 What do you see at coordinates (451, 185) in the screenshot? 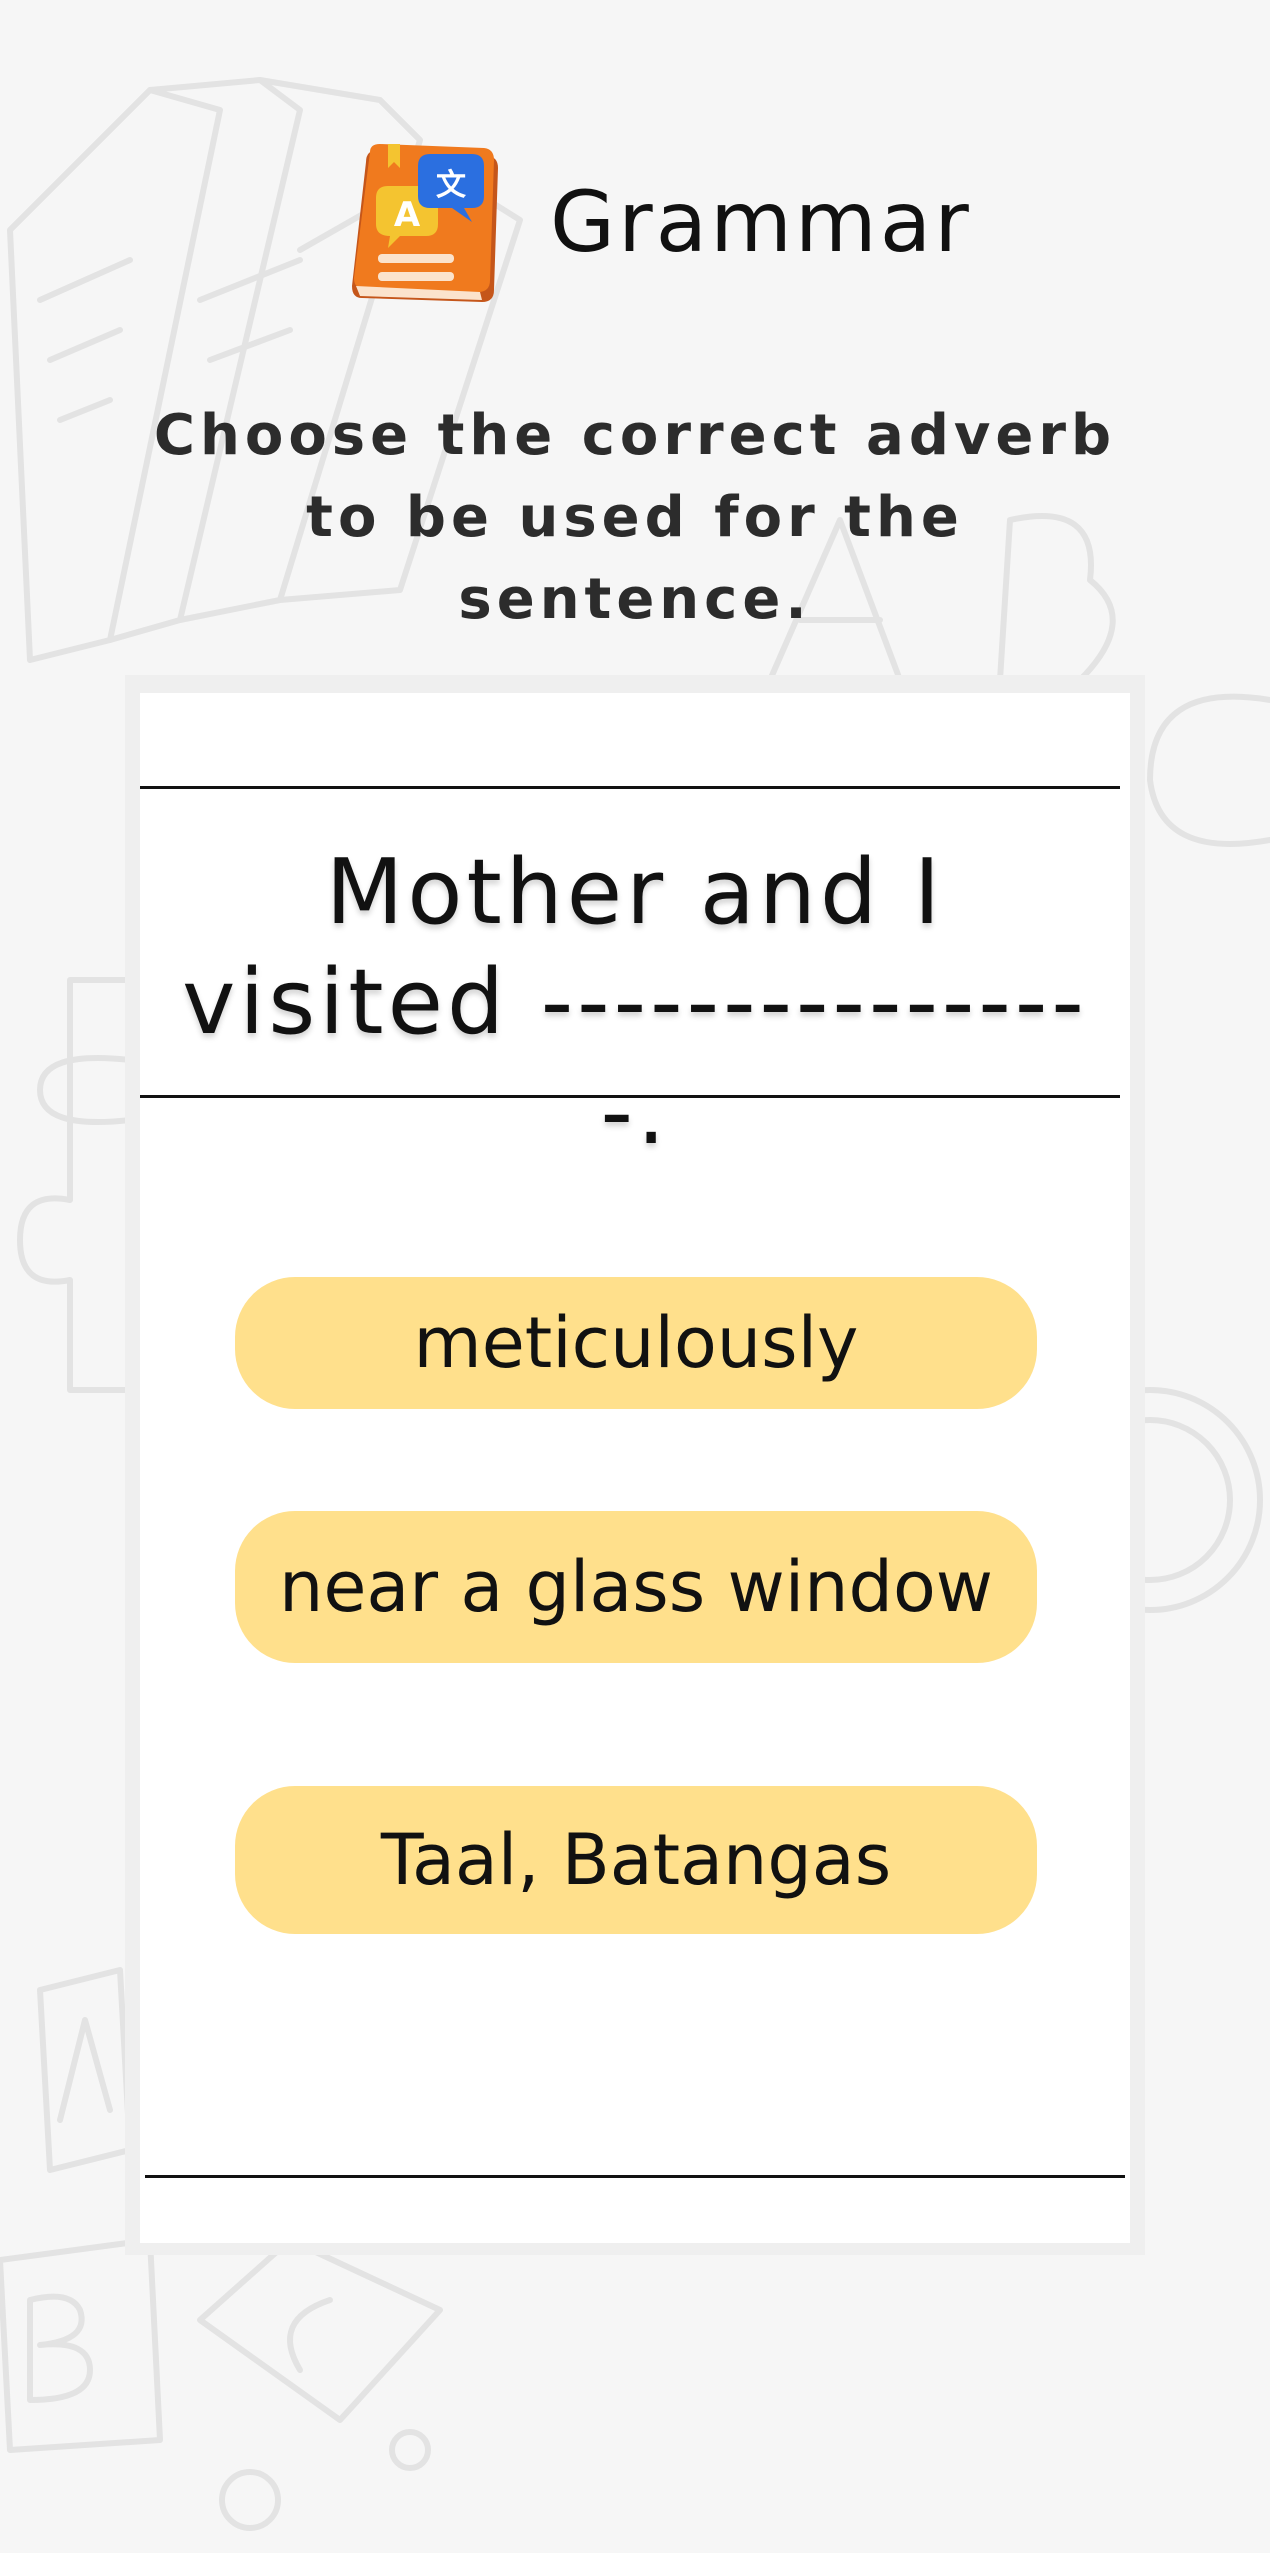
I see `svg-text: 文` at bounding box center [451, 185].